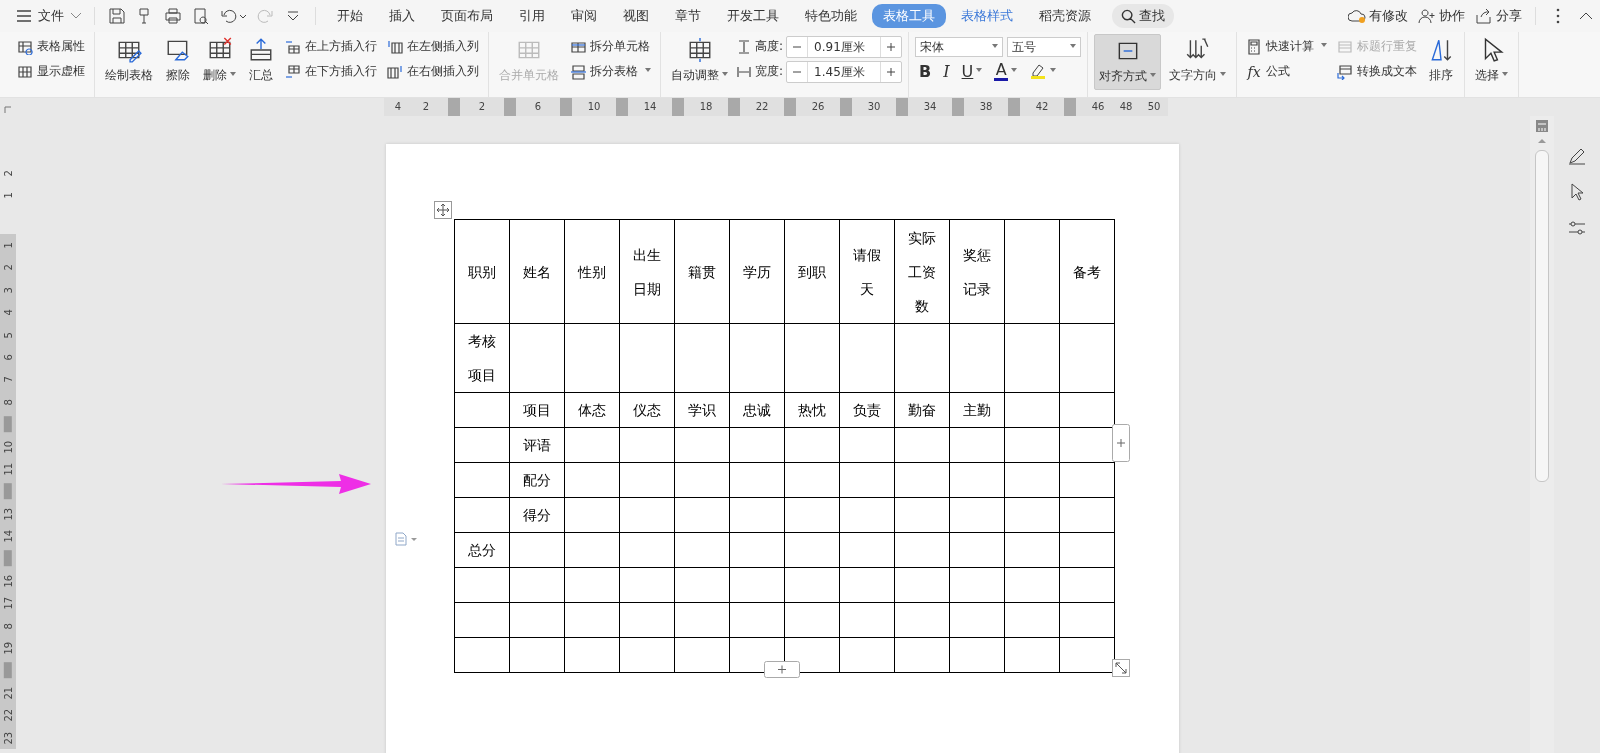  Describe the element at coordinates (173, 16) in the screenshot. I see `print-icon` at that location.